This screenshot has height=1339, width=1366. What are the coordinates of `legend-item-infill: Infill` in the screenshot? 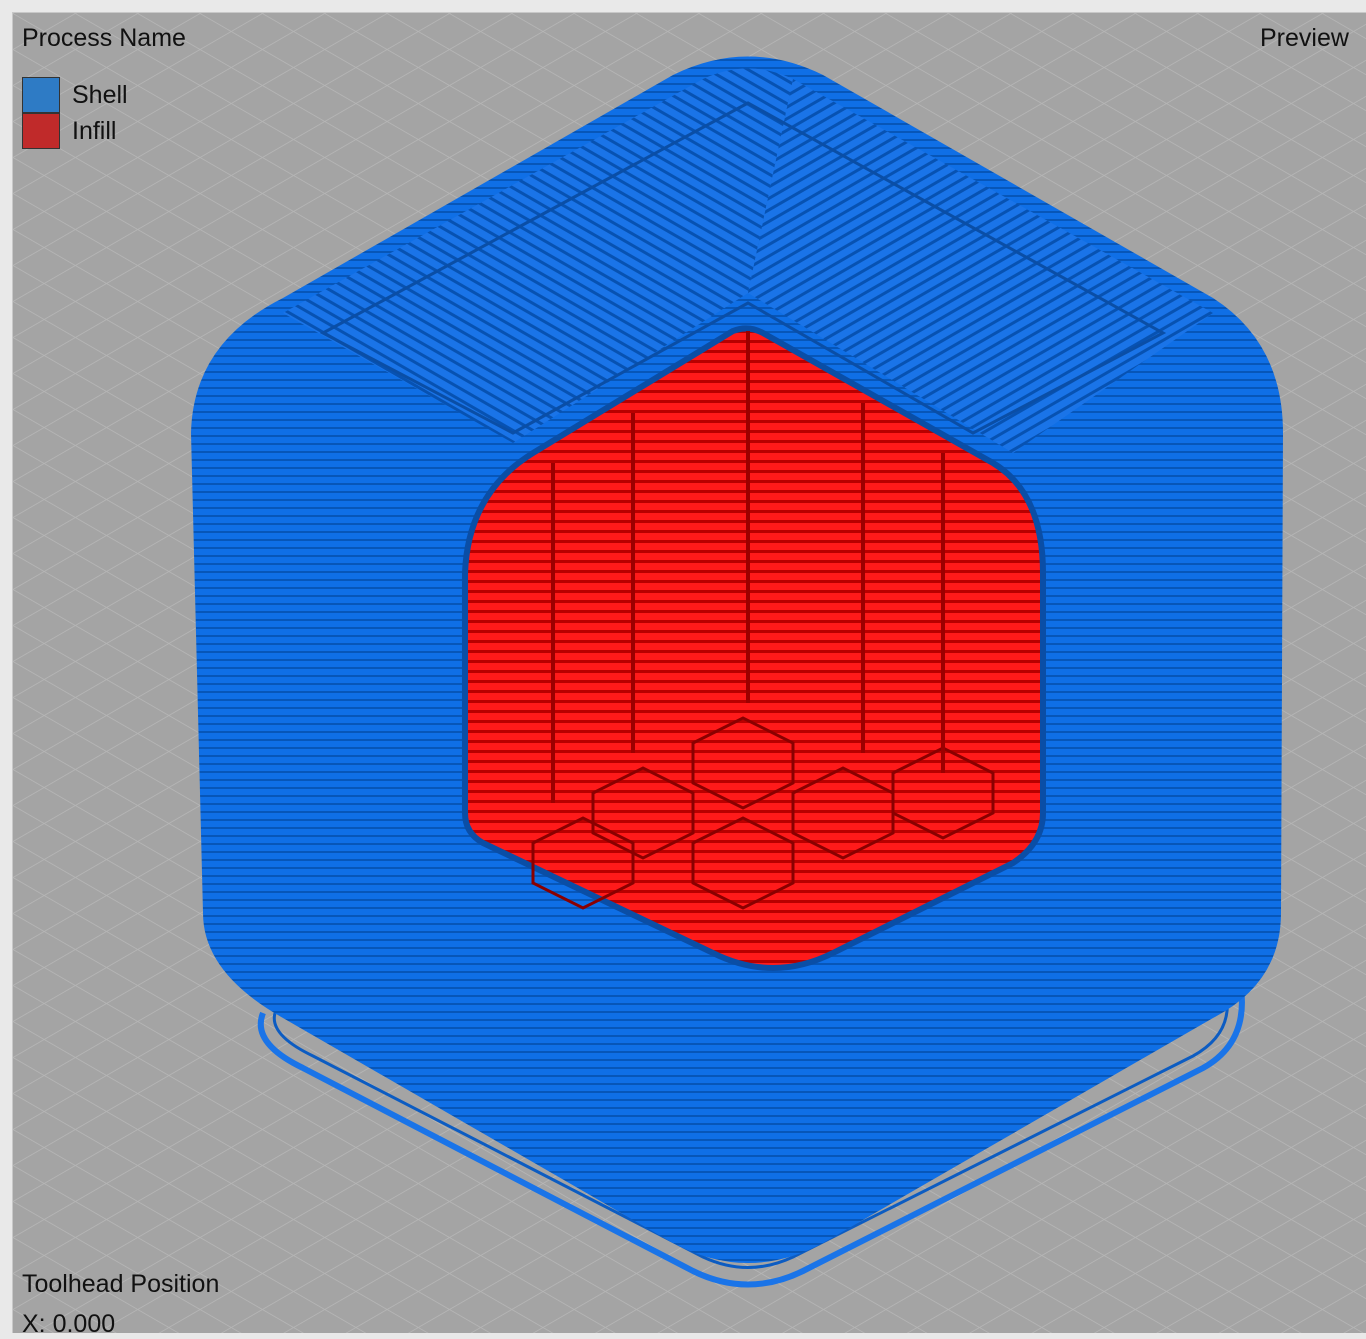 It's located at (69, 131).